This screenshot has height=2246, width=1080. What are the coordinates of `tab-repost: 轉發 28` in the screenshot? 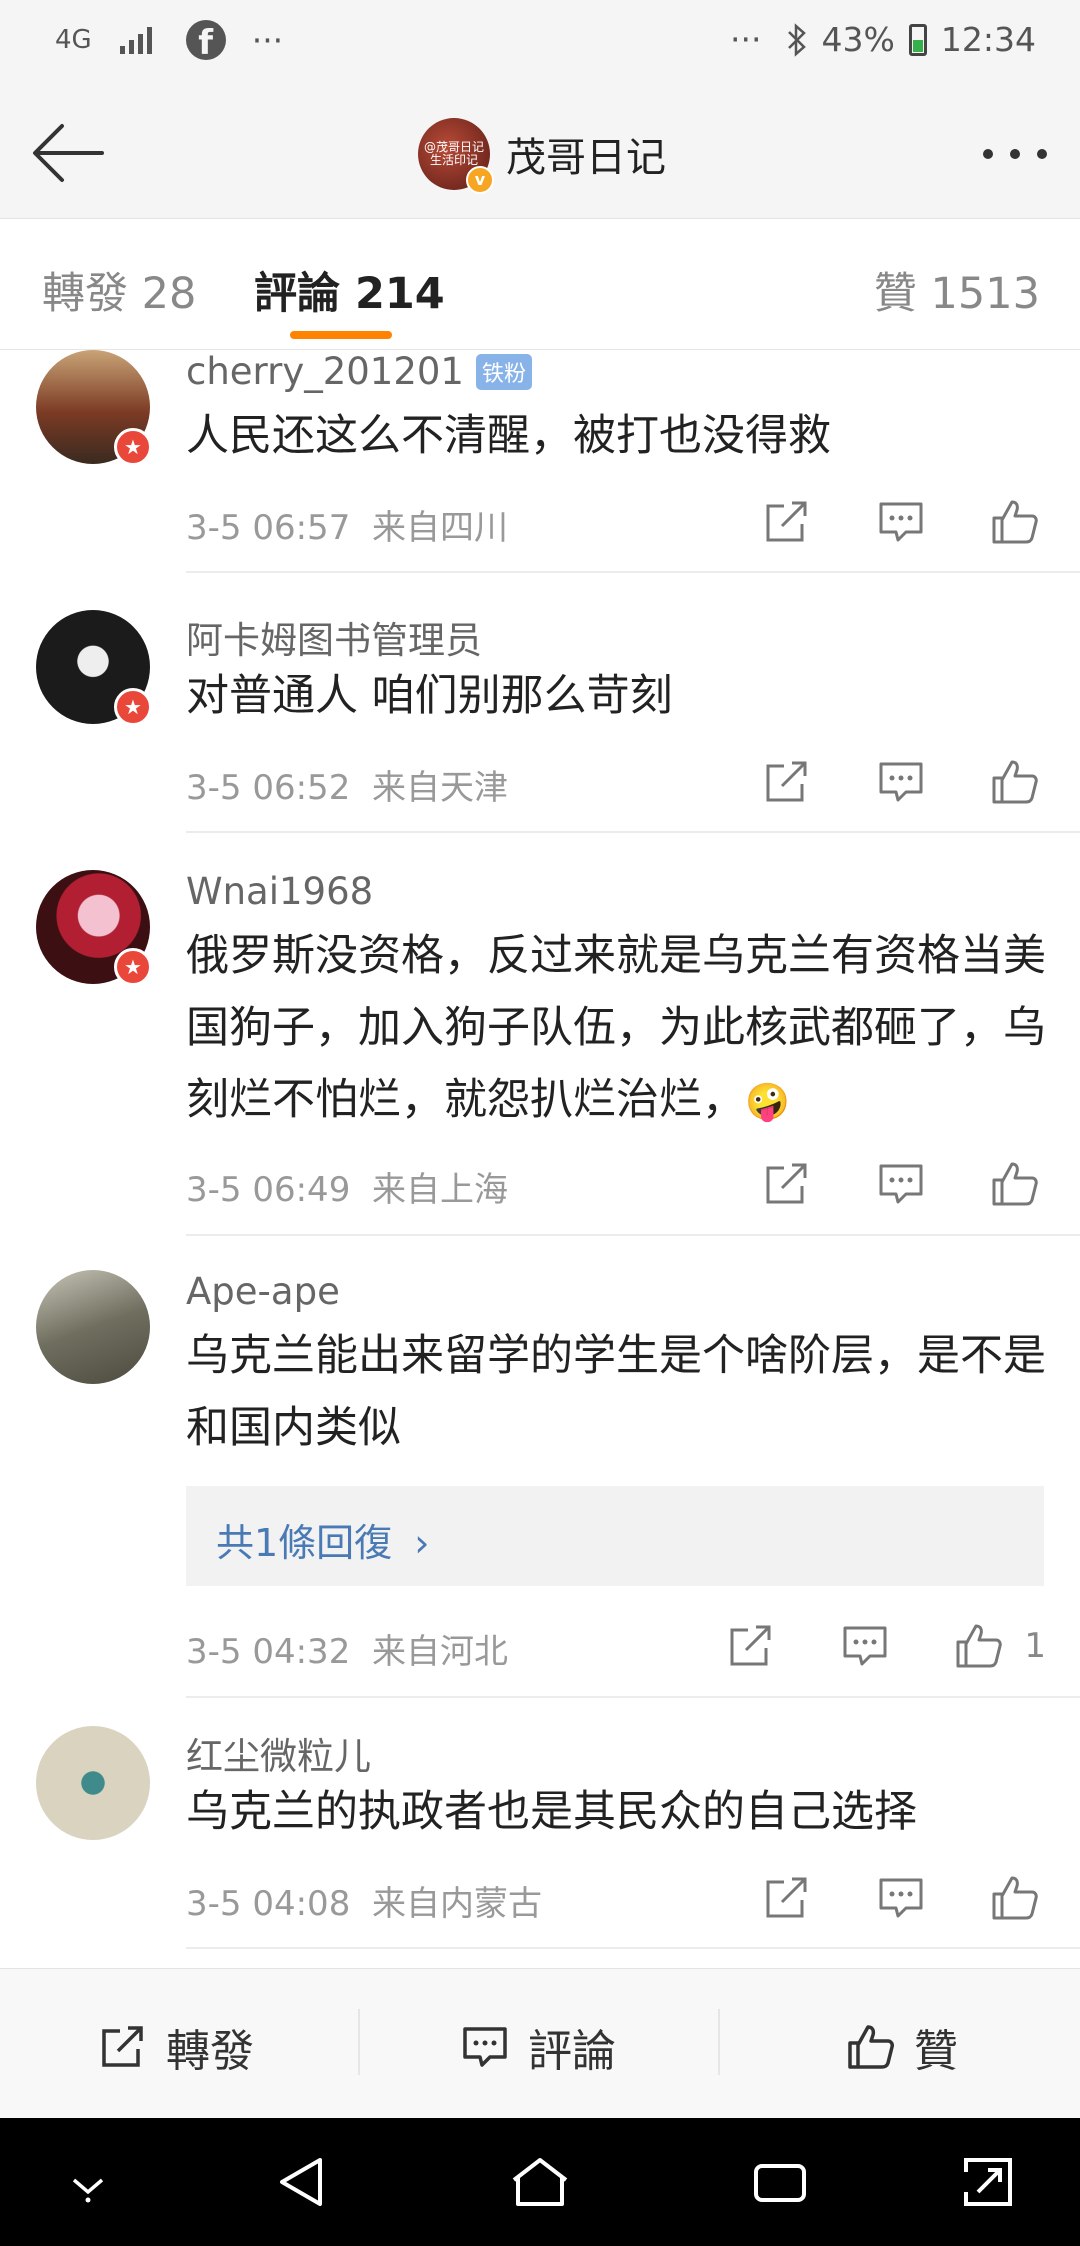 It's located at (119, 290).